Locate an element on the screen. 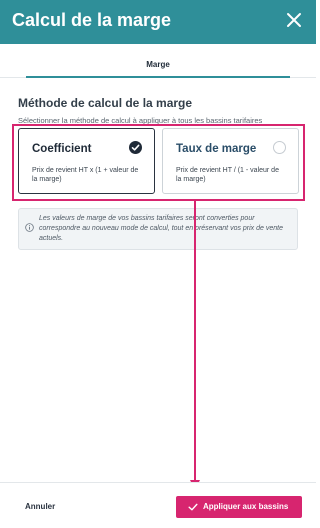 The height and width of the screenshot is (528, 320). apply-button: Appliquer aux bassins is located at coordinates (239, 507).